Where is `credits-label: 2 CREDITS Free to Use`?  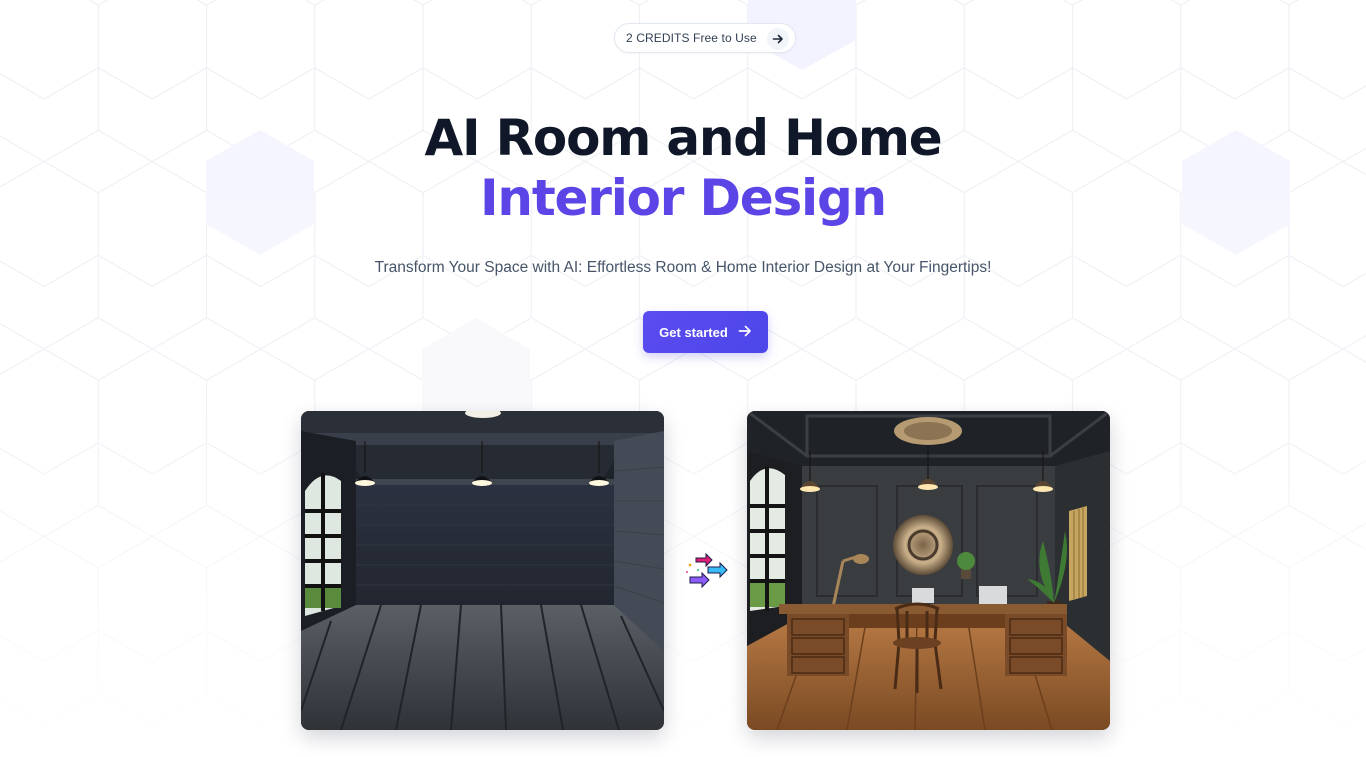 credits-label: 2 CREDITS Free to Use is located at coordinates (691, 38).